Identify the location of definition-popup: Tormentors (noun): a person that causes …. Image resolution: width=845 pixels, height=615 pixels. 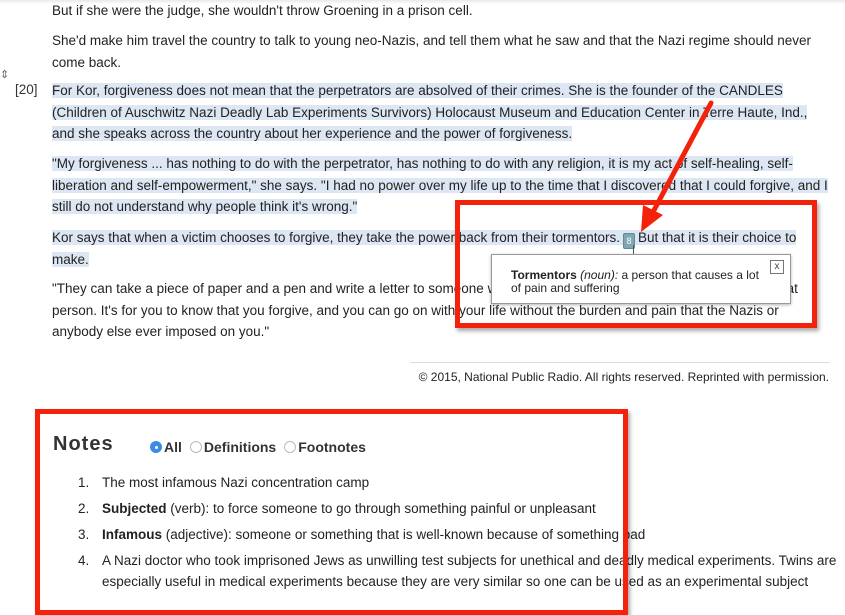
(641, 279).